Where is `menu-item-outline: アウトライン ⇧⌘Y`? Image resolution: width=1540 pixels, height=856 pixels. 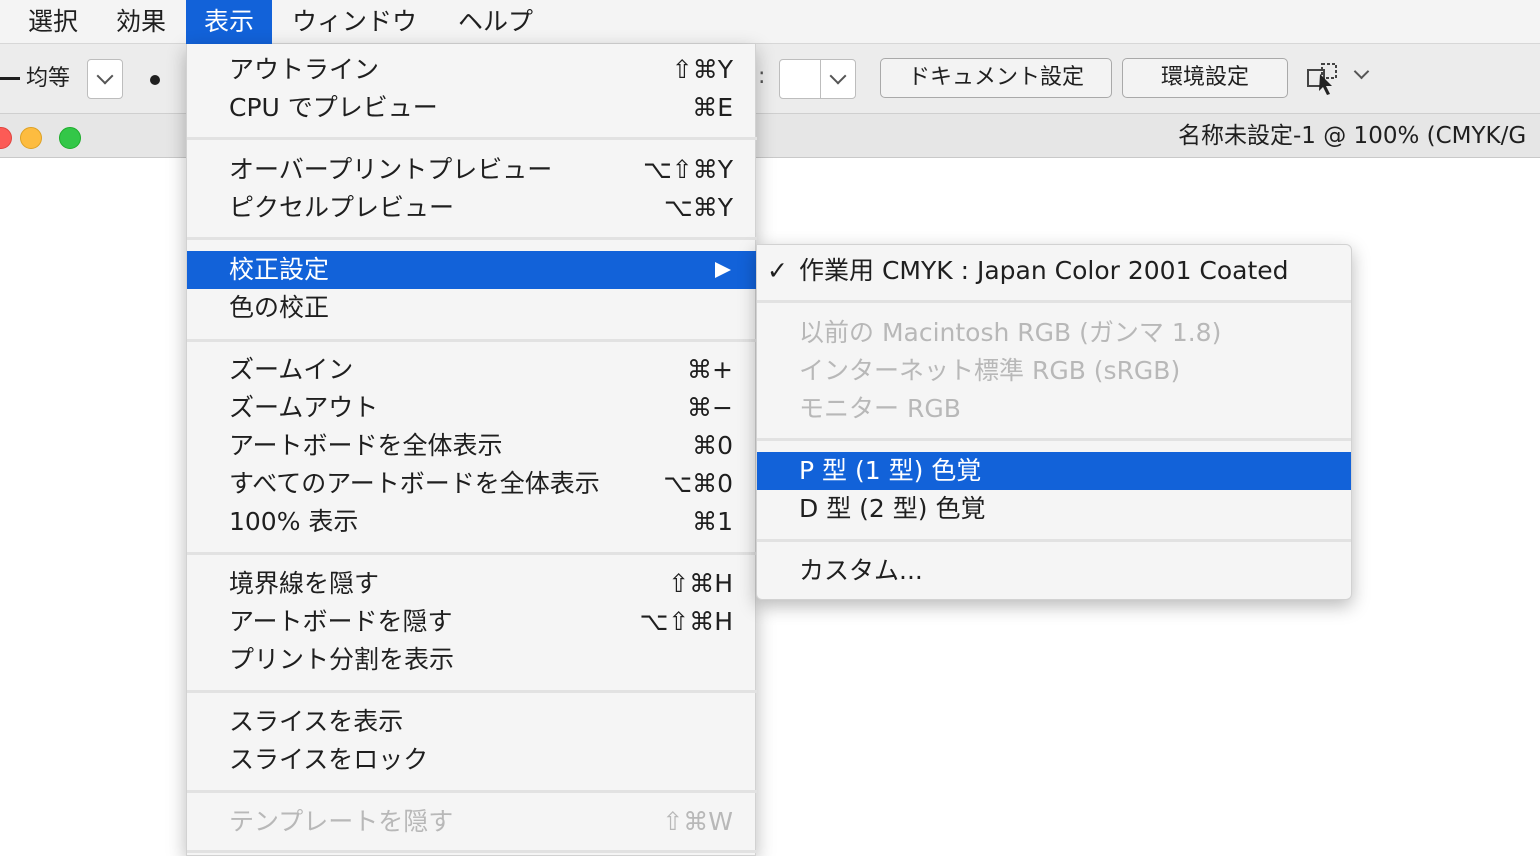 menu-item-outline: アウトライン ⇧⌘Y is located at coordinates (472, 70).